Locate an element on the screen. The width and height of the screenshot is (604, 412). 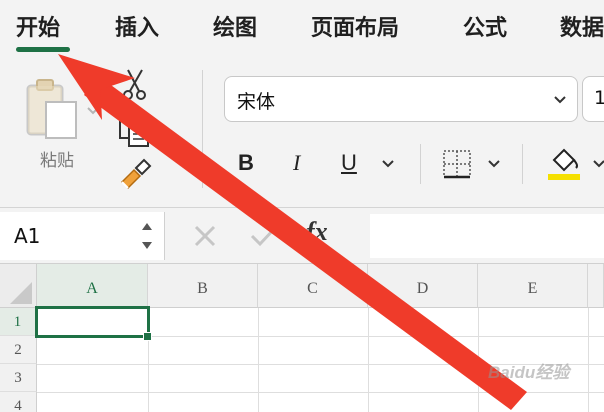
paste-label: 粘贴 is located at coordinates (57, 161).